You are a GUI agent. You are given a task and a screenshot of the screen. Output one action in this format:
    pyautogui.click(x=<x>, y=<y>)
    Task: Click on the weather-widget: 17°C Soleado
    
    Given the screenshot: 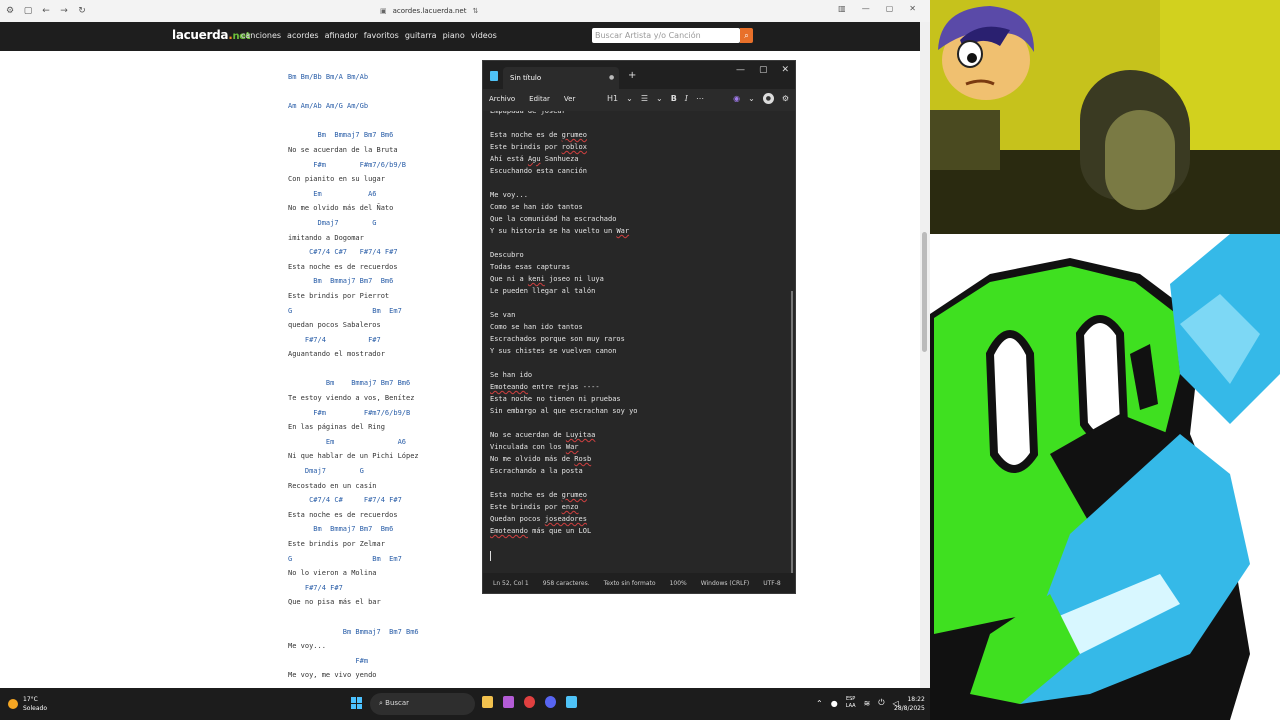 What is the action you would take?
    pyautogui.click(x=27, y=704)
    